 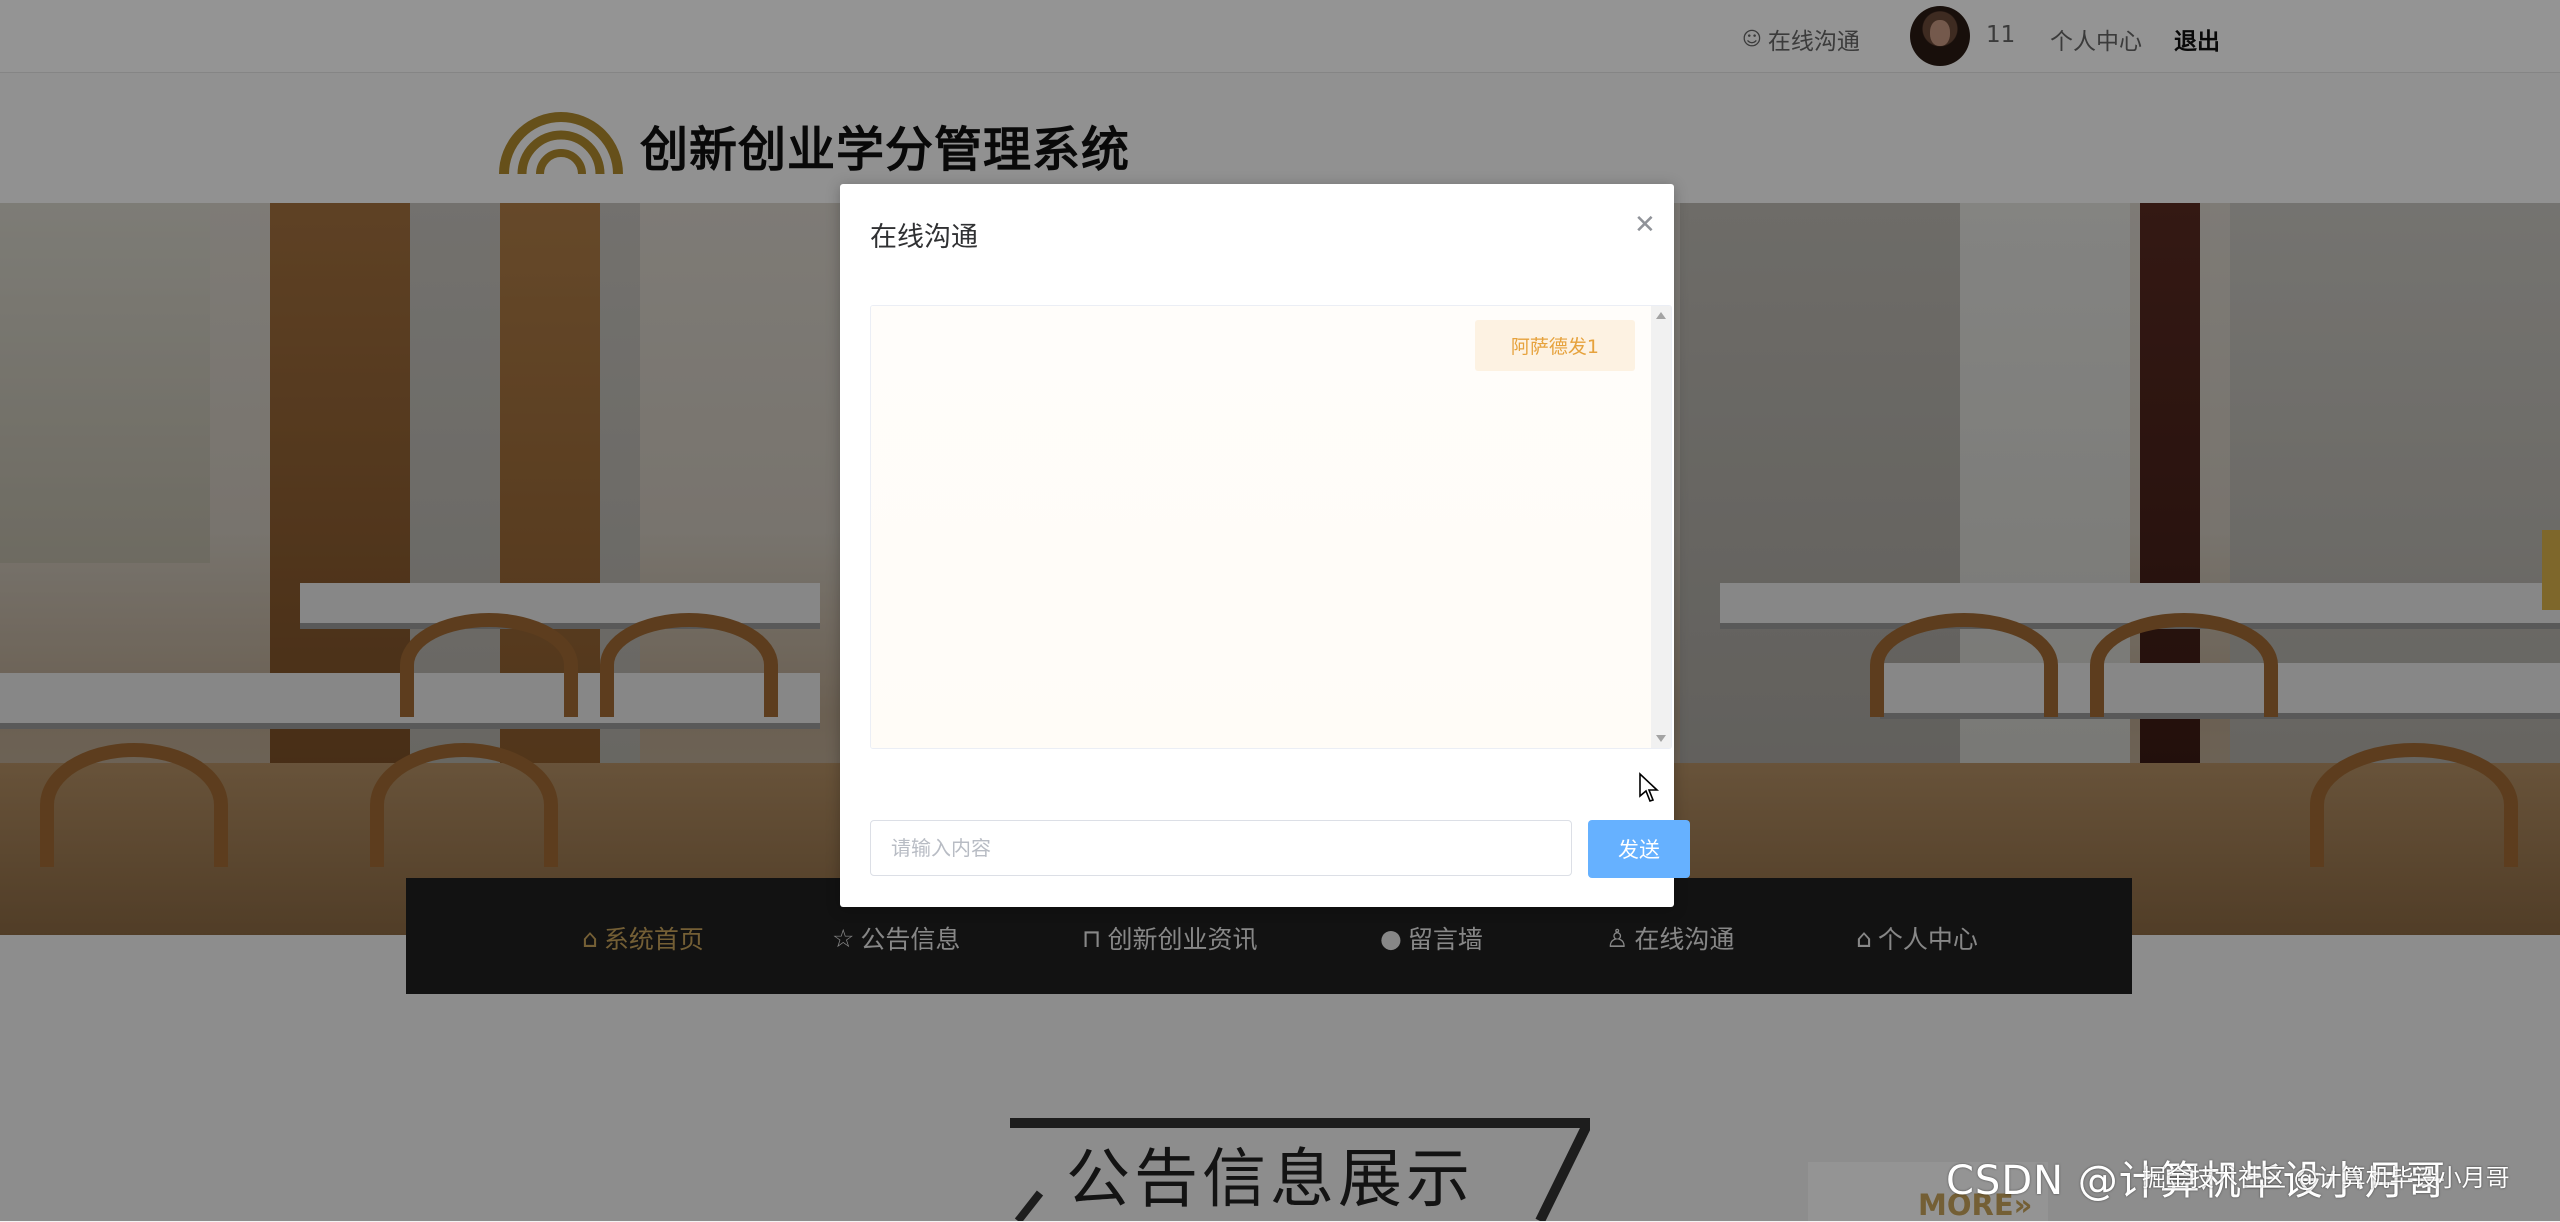 I want to click on watermark-small: 掘金技术社区 @计算机毕设小月哥, so click(x=2326, y=1178).